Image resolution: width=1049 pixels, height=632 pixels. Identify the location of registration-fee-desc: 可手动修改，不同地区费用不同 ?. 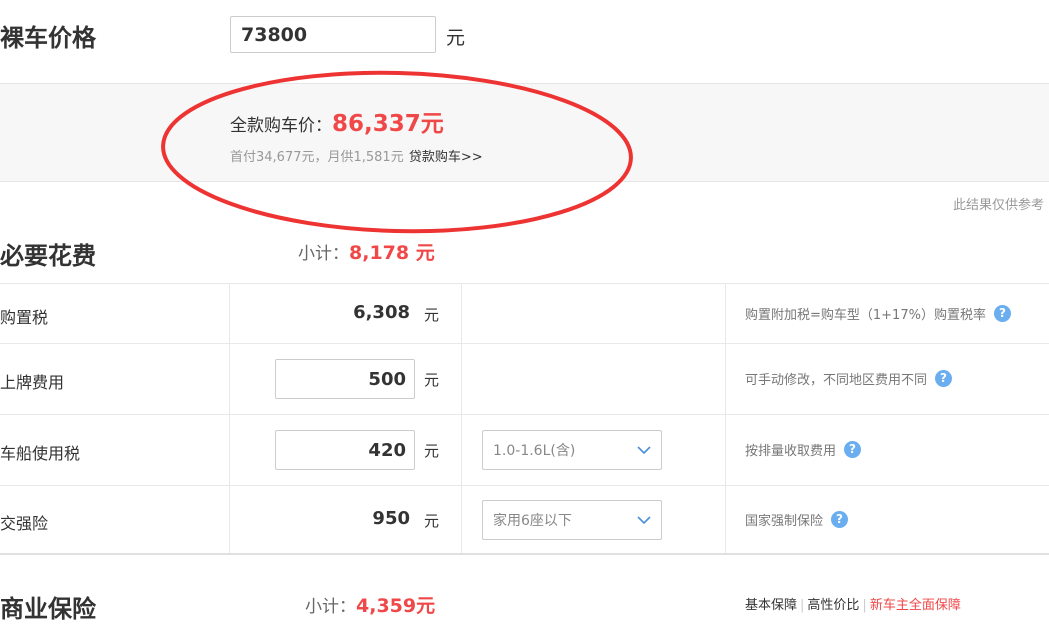
(849, 378).